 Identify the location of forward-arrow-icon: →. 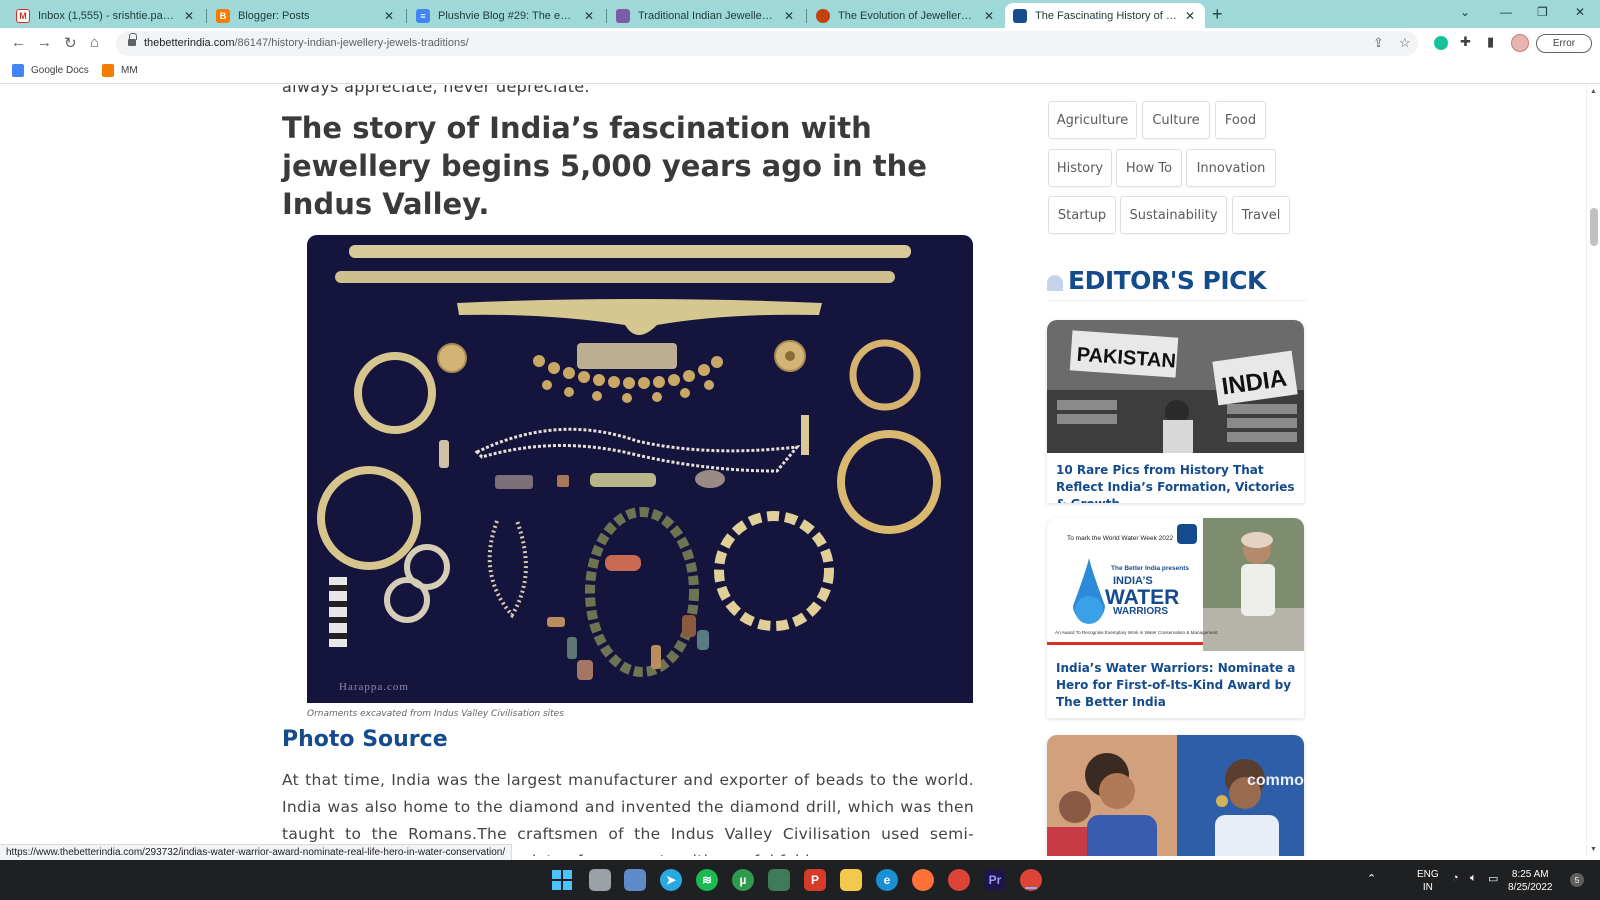
(44, 42).